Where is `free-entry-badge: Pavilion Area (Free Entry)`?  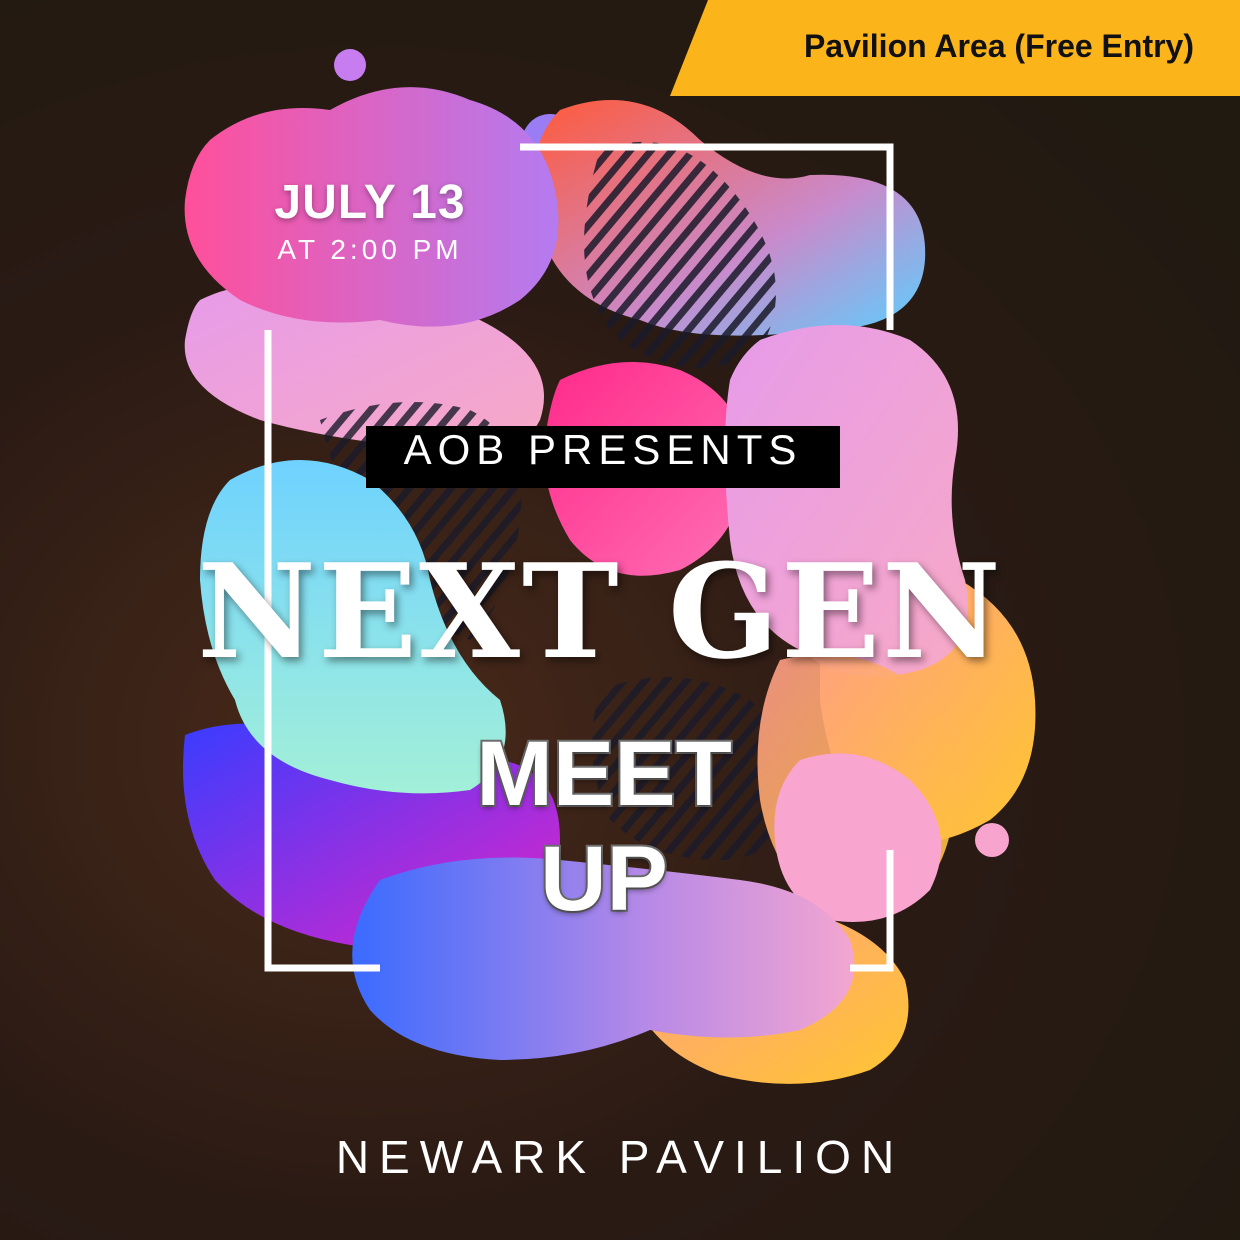 free-entry-badge: Pavilion Area (Free Entry) is located at coordinates (955, 48).